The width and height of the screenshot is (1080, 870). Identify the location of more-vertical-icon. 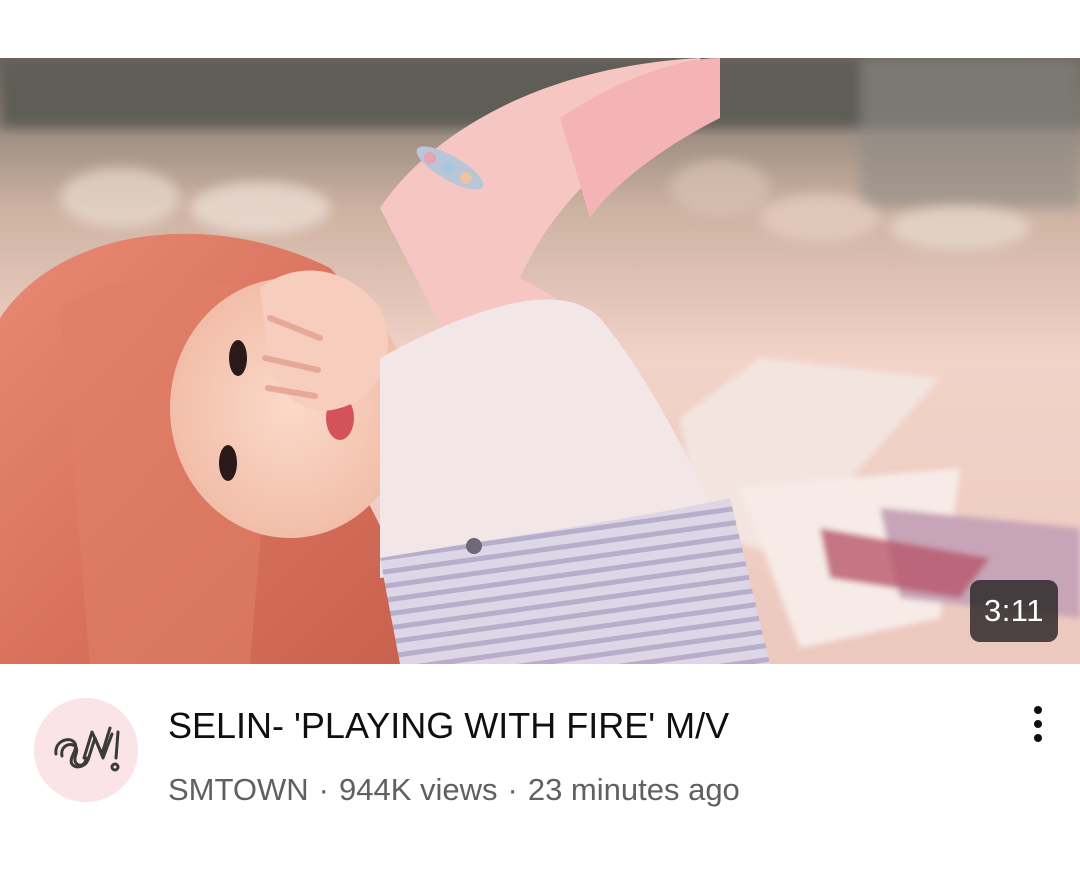
(1038, 710).